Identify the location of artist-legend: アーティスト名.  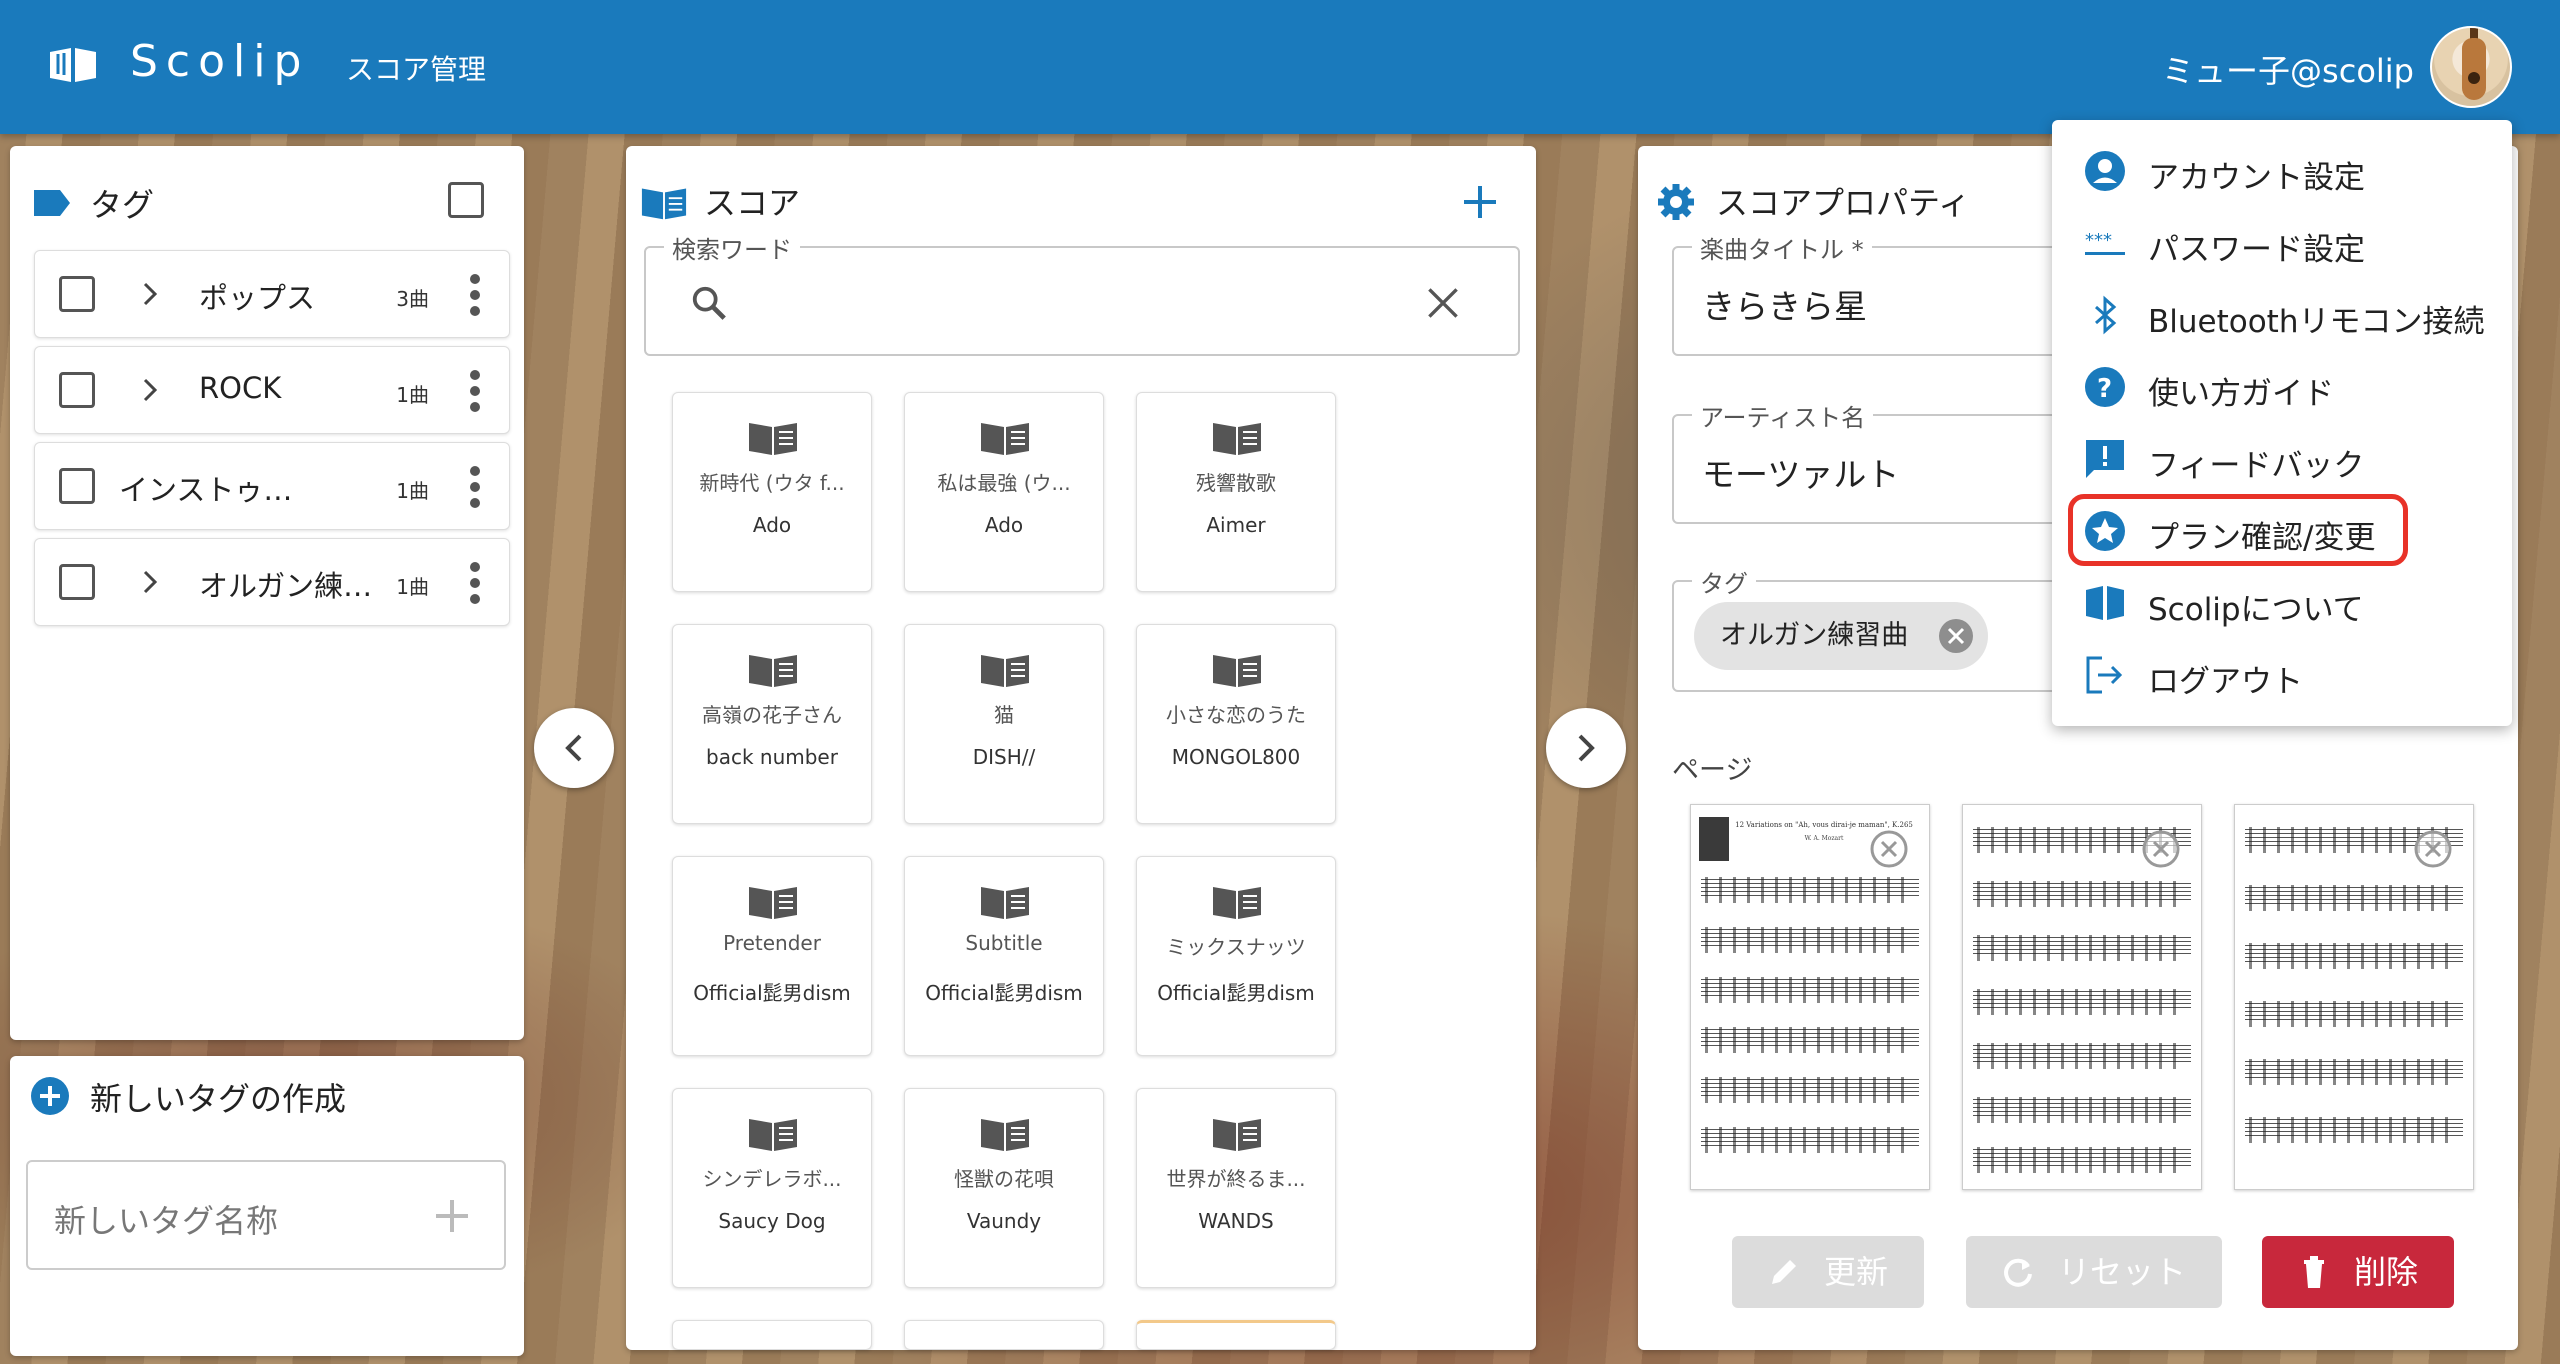
(1783, 415).